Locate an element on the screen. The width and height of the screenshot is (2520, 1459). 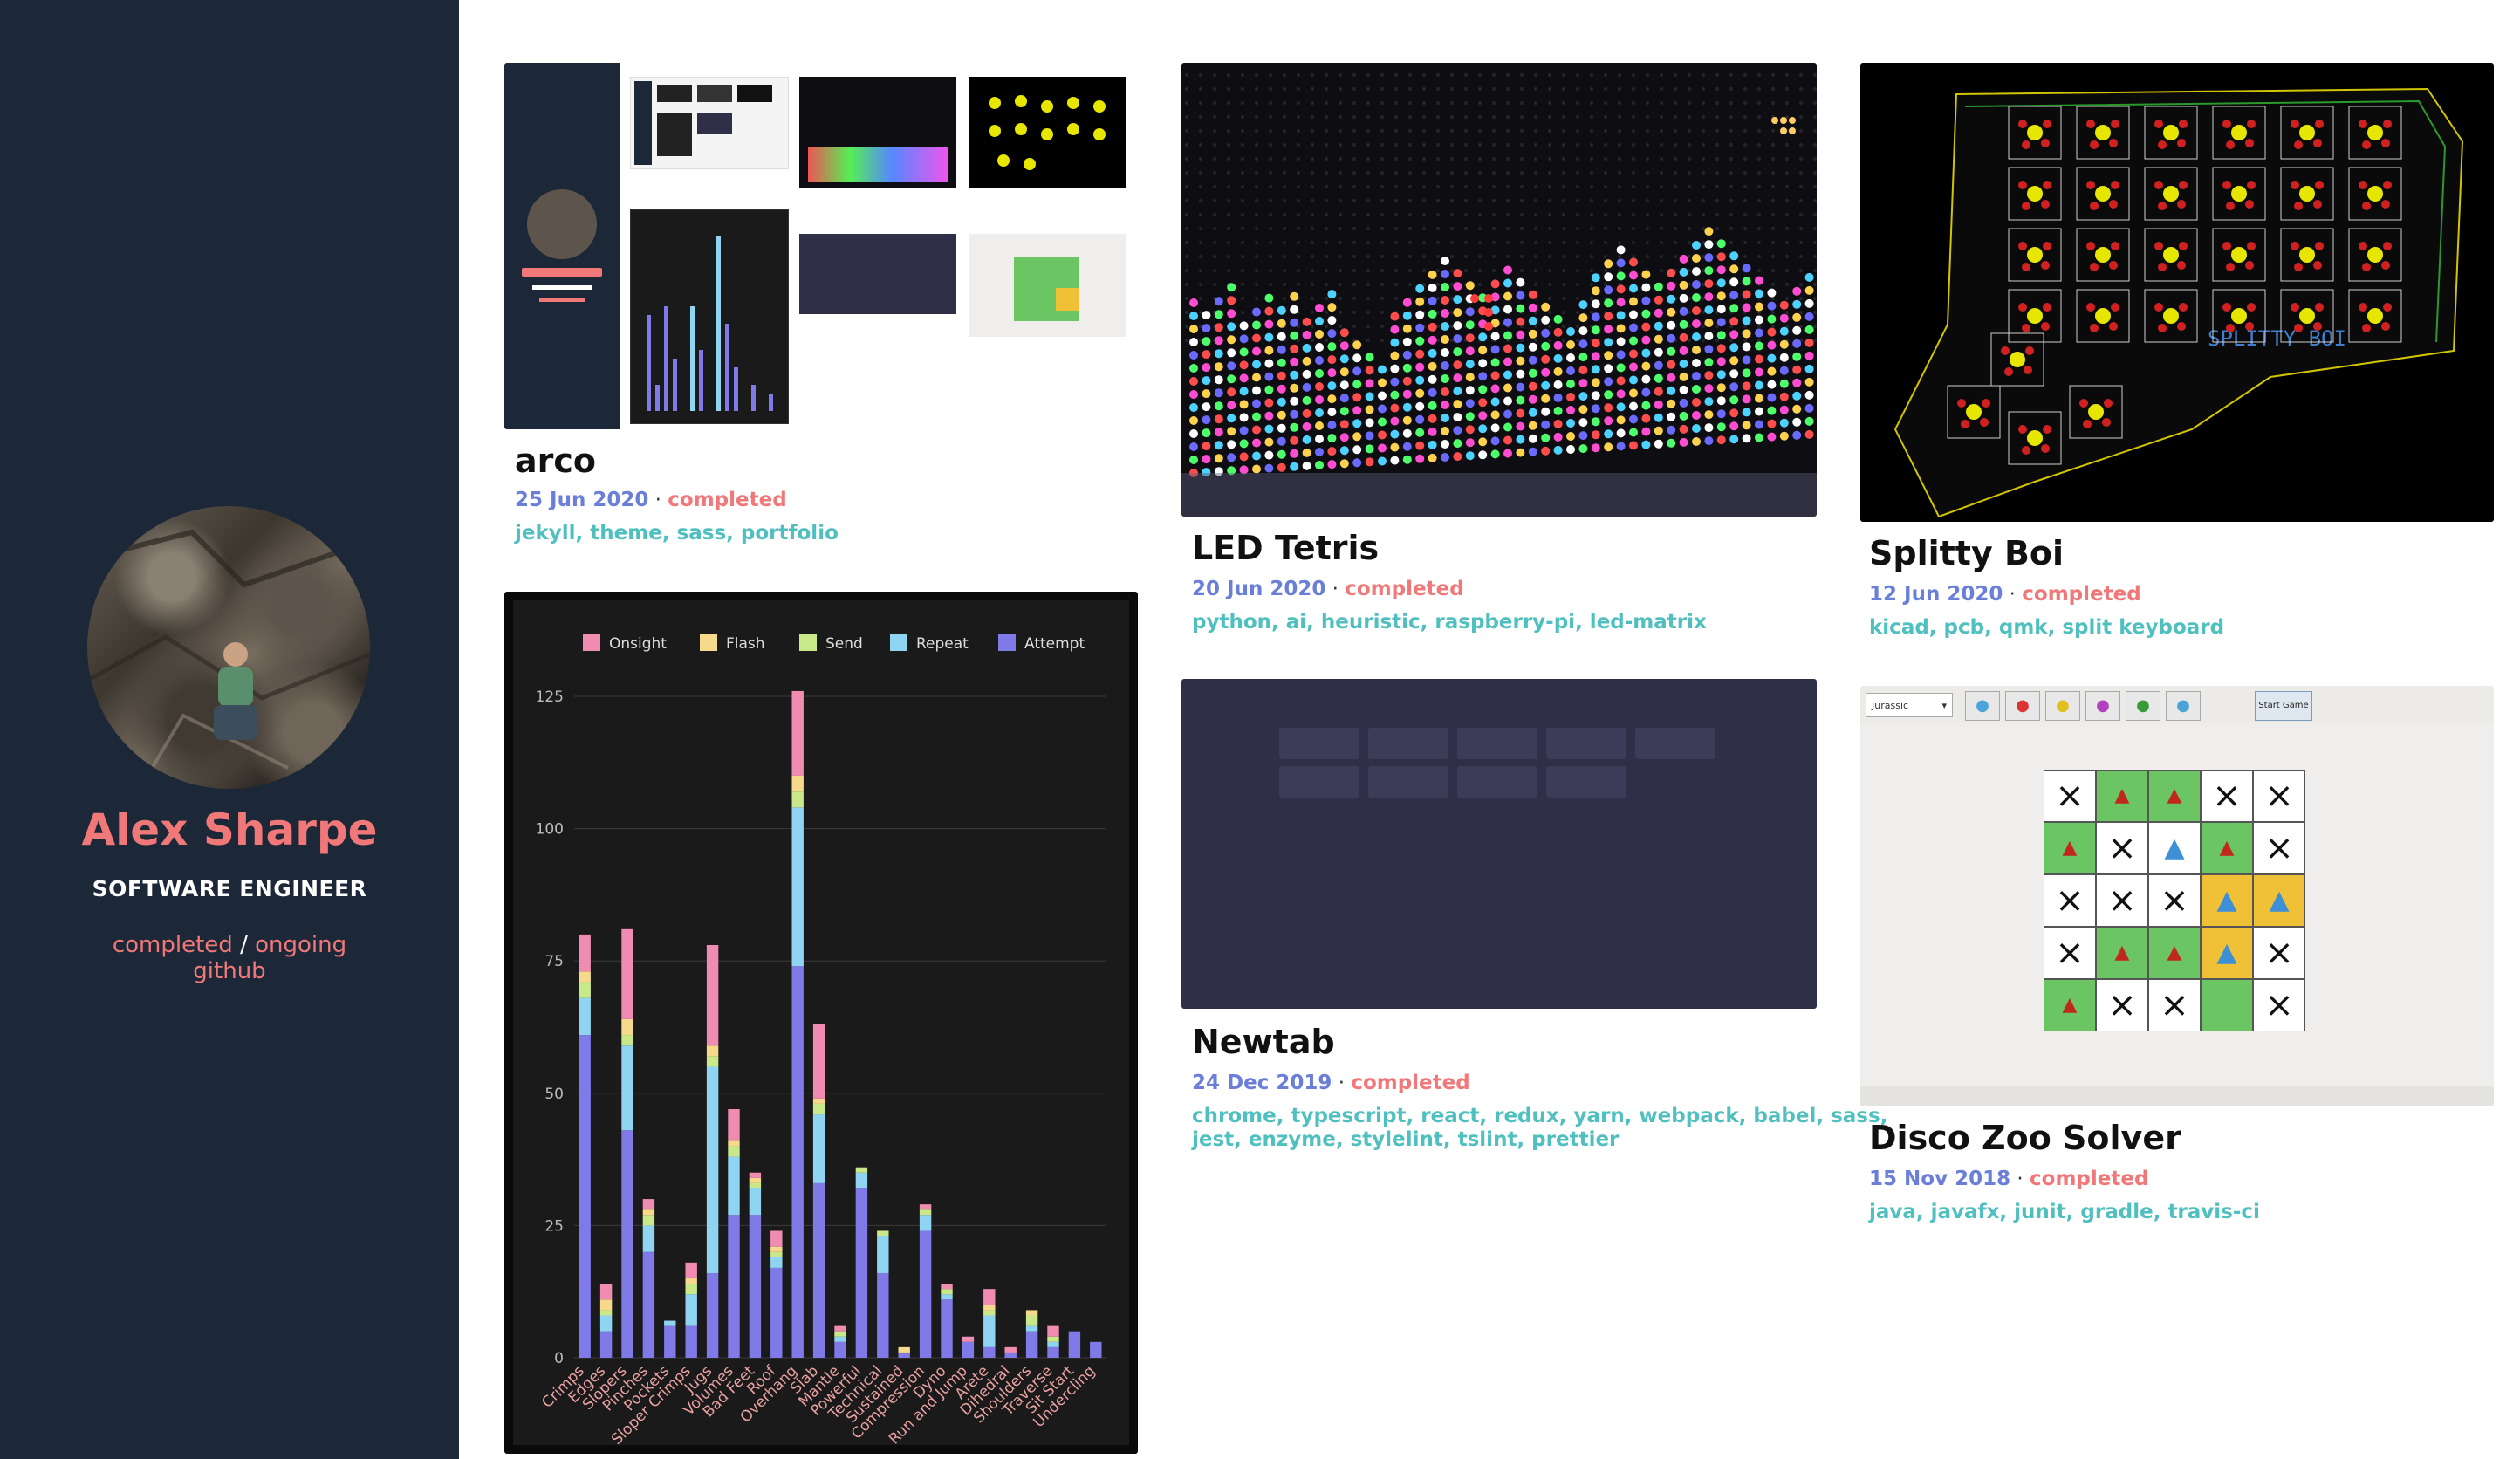
grid-cell is located at coordinates (2227, 1005).